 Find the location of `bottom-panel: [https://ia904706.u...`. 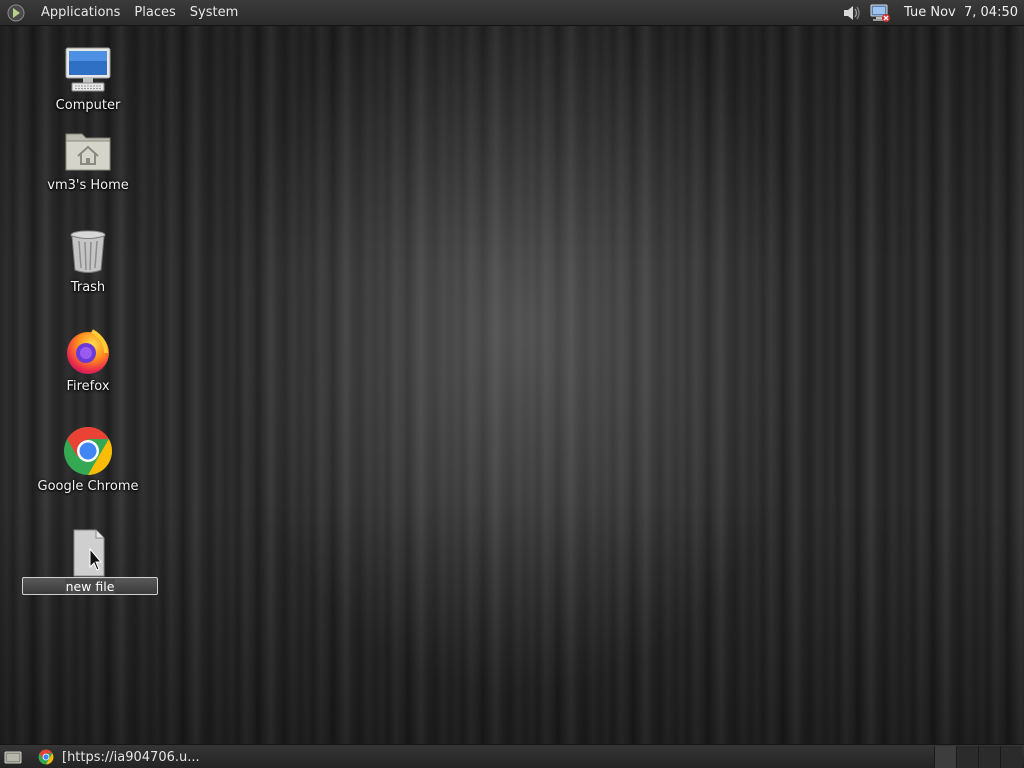

bottom-panel: [https://ia904706.u... is located at coordinates (512, 756).